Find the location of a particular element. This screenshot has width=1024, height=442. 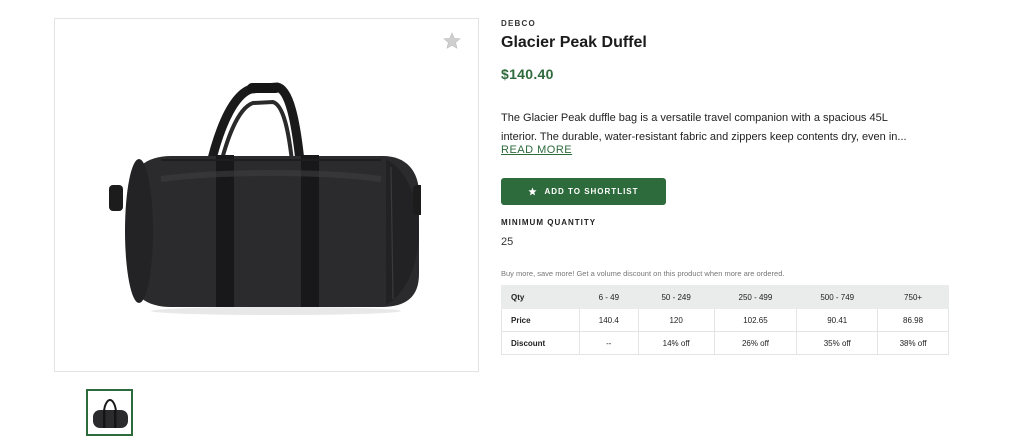

shortlist-button-label: ADD TO SHORTLIST is located at coordinates (591, 191).